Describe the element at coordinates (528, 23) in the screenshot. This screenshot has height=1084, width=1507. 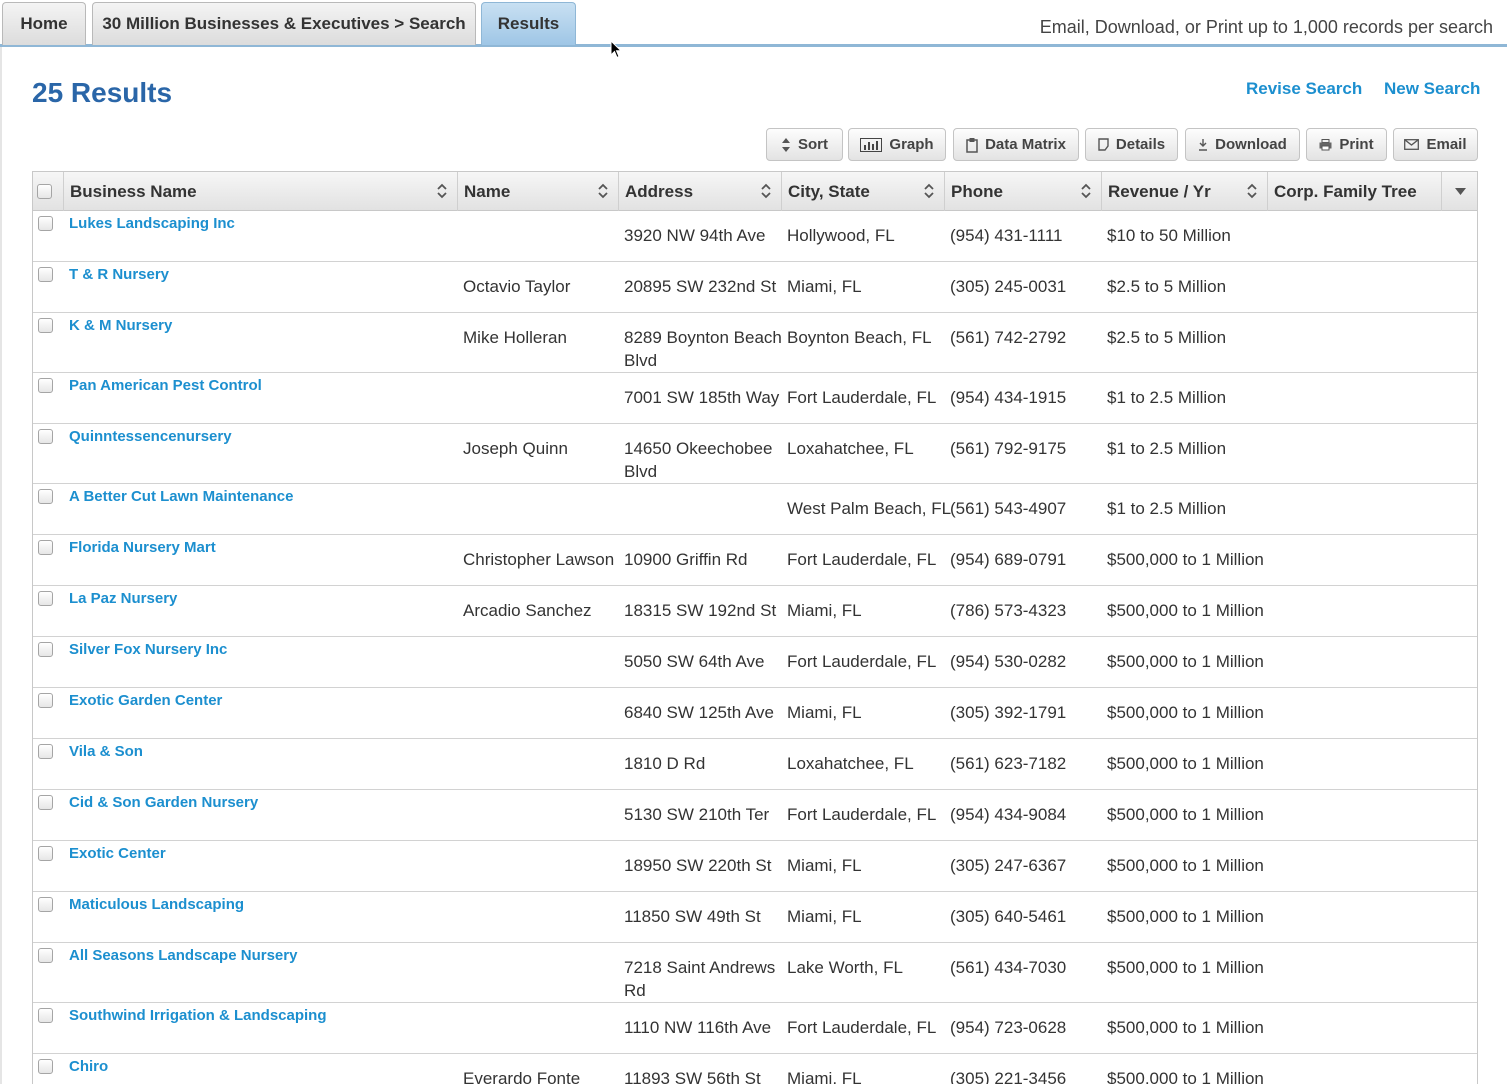
I see `tab-results: Results` at that location.